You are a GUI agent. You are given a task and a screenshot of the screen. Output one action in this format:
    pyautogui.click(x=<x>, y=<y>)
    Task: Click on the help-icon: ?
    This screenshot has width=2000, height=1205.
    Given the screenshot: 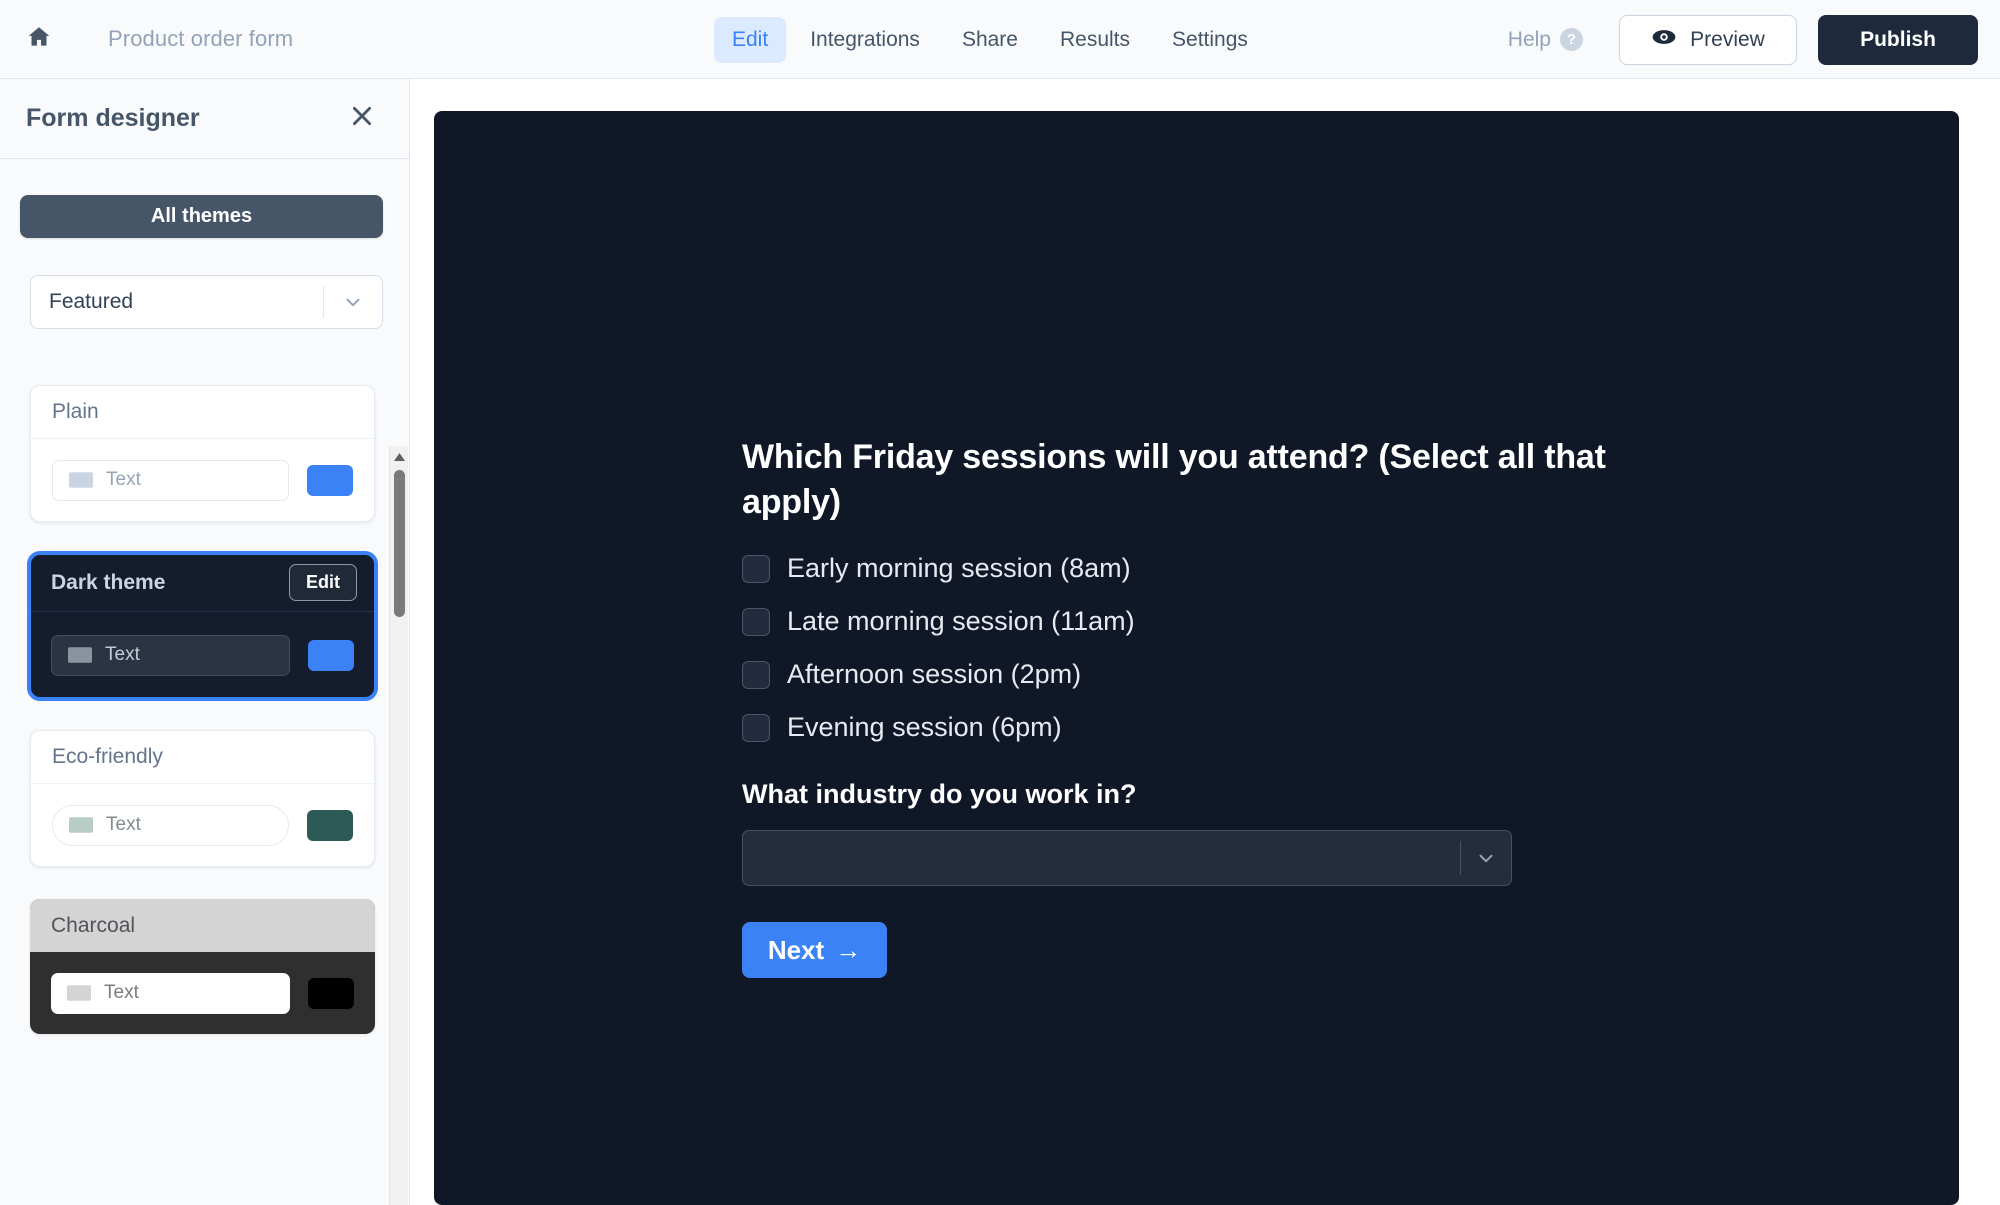 What is the action you would take?
    pyautogui.click(x=1571, y=39)
    